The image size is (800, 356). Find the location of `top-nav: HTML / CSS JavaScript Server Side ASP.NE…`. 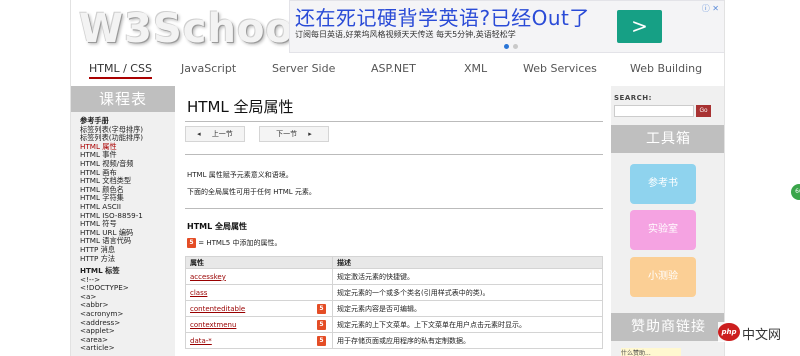

top-nav: HTML / CSS JavaScript Server Side ASP.NE… is located at coordinates (397, 69).